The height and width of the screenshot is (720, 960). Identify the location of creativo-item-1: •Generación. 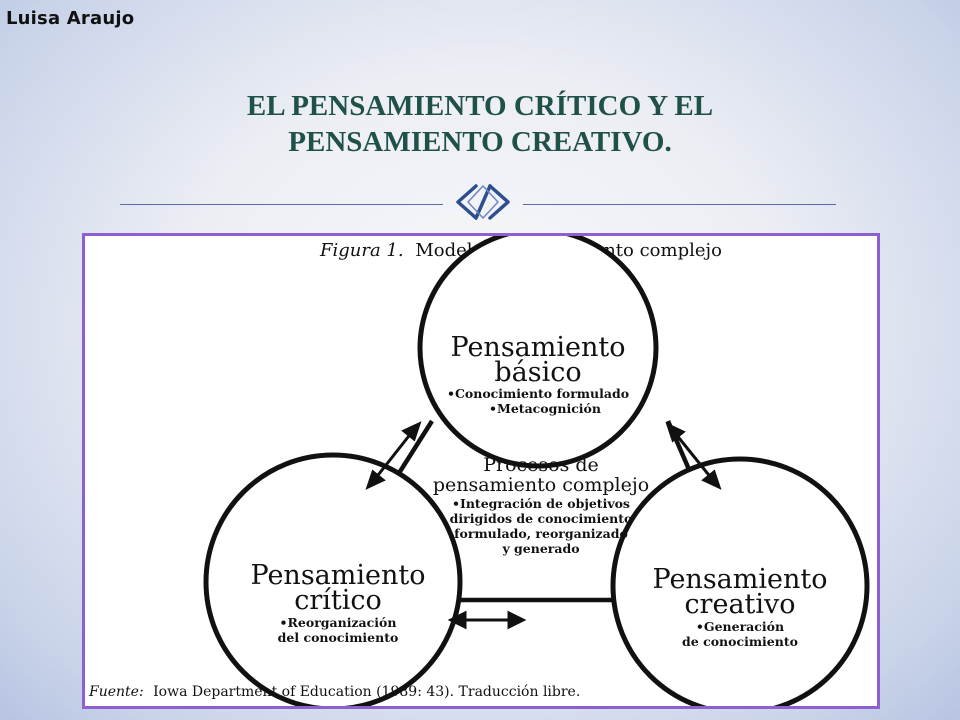
(740, 626).